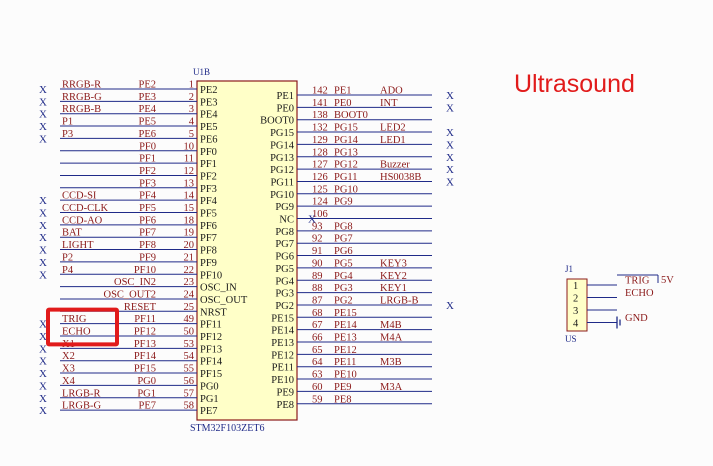  Describe the element at coordinates (284, 207) in the screenshot. I see `right-pin-name: PG9` at that location.